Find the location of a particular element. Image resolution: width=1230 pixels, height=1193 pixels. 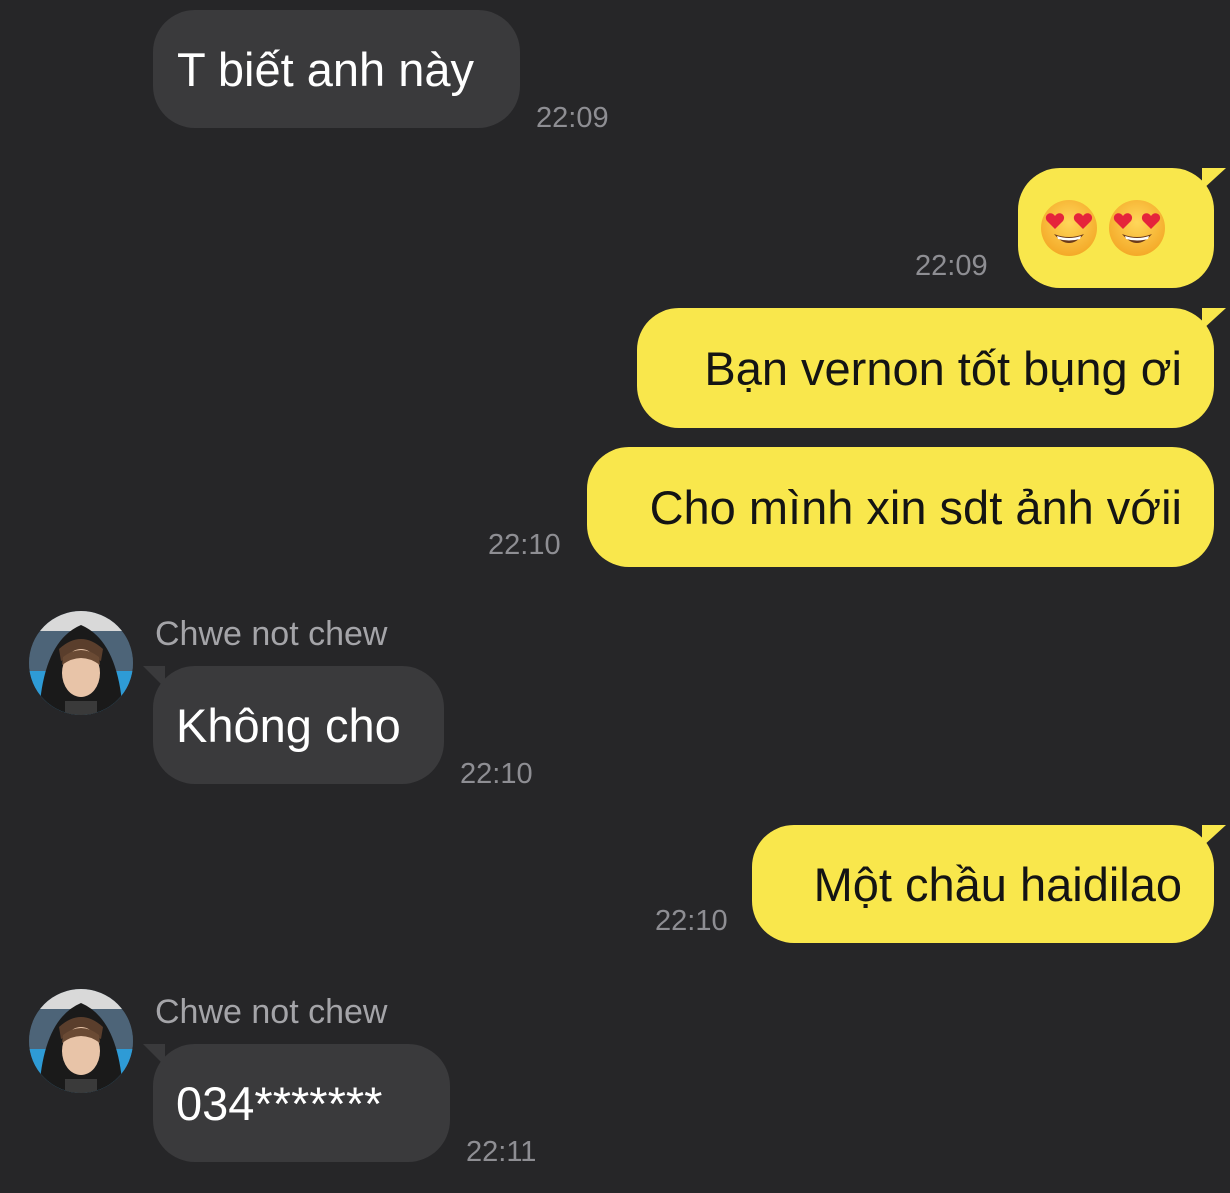

message-timestamp: 22:11 is located at coordinates (501, 1152).